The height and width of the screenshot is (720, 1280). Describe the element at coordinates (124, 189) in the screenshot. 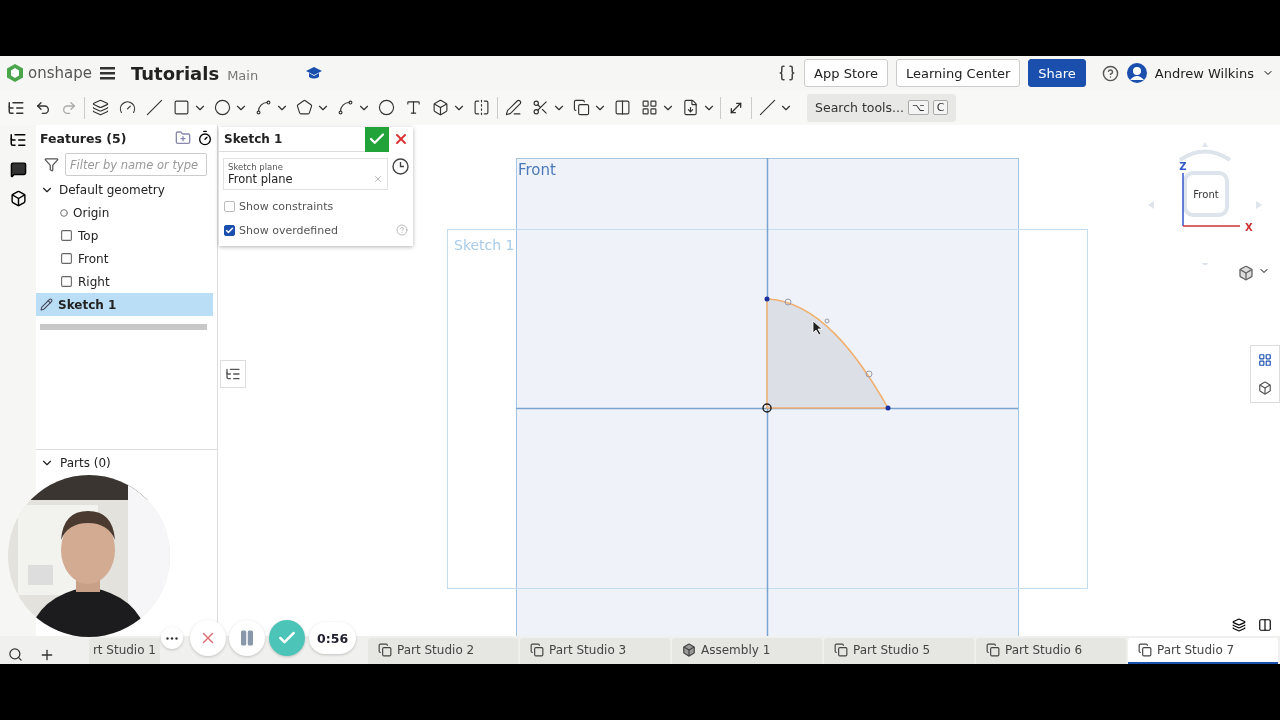

I see `feature-item: Default geometry` at that location.